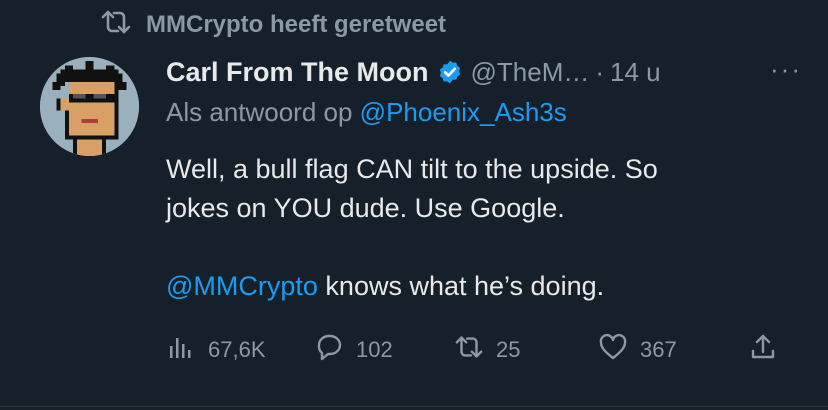 The height and width of the screenshot is (410, 828). I want to click on retweet-label: MMCrypto heeft geretweet, so click(296, 24).